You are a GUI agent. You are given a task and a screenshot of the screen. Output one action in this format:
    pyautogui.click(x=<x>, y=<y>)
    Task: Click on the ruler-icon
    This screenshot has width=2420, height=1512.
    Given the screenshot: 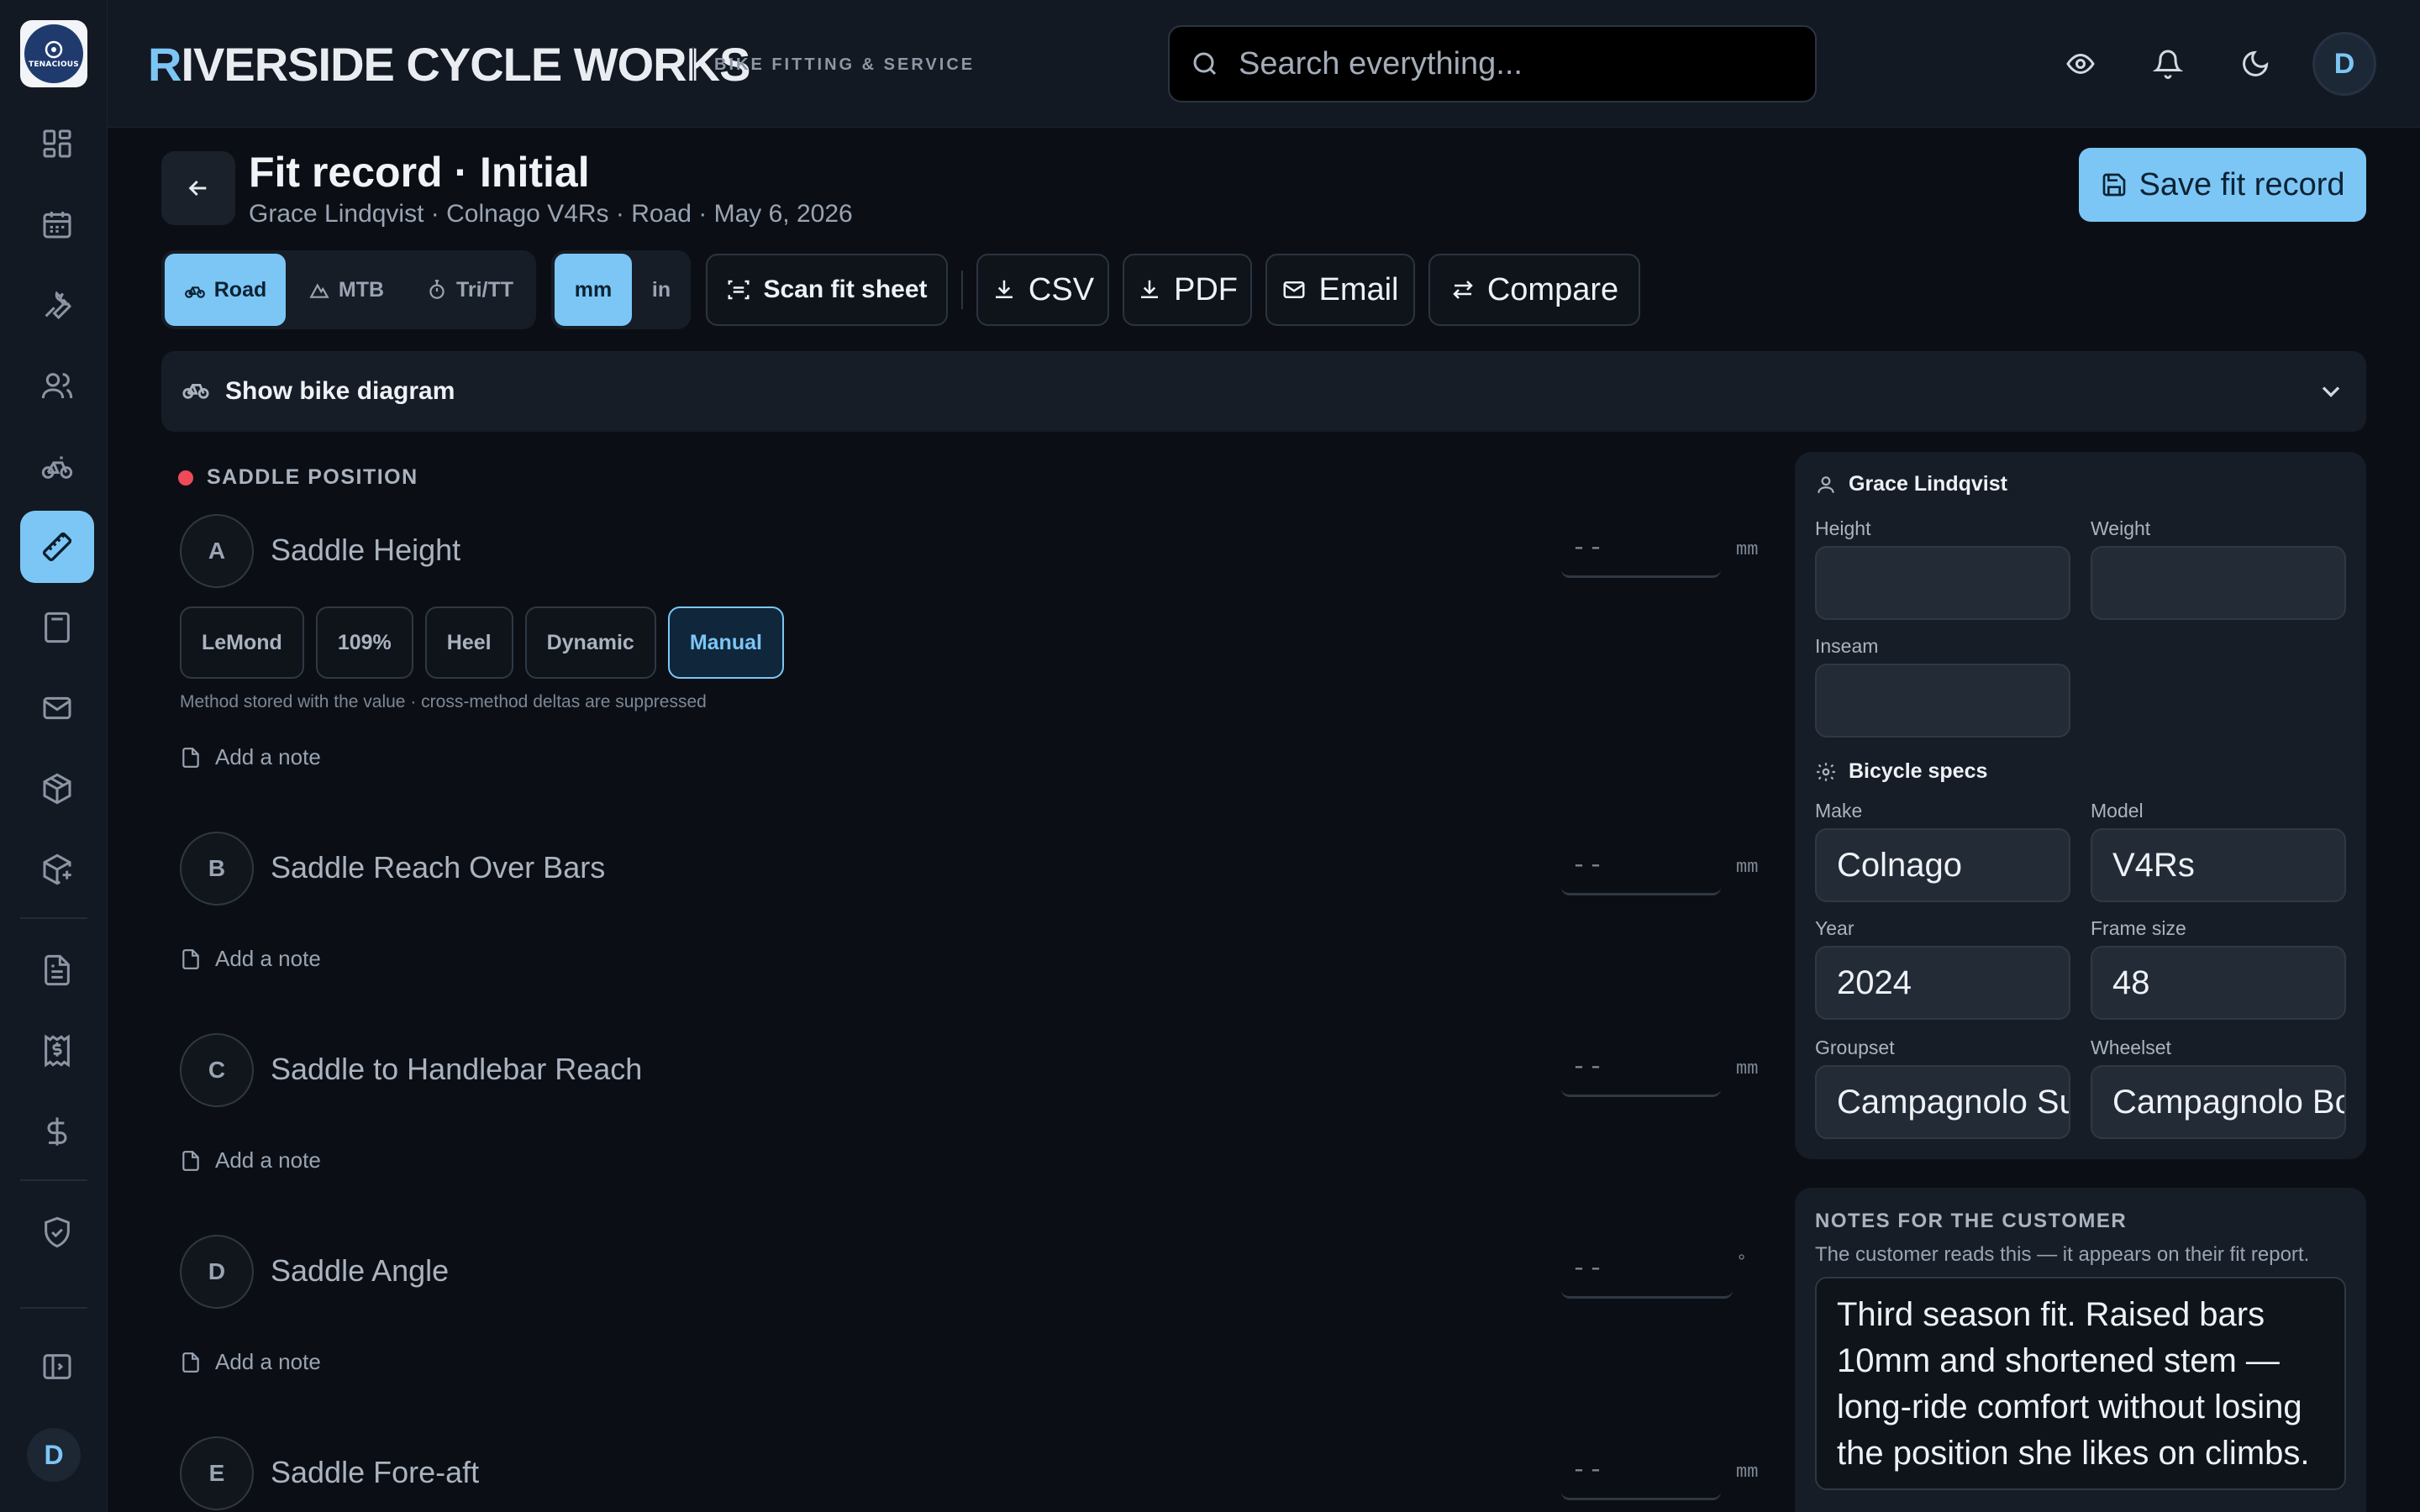 What is the action you would take?
    pyautogui.click(x=57, y=547)
    